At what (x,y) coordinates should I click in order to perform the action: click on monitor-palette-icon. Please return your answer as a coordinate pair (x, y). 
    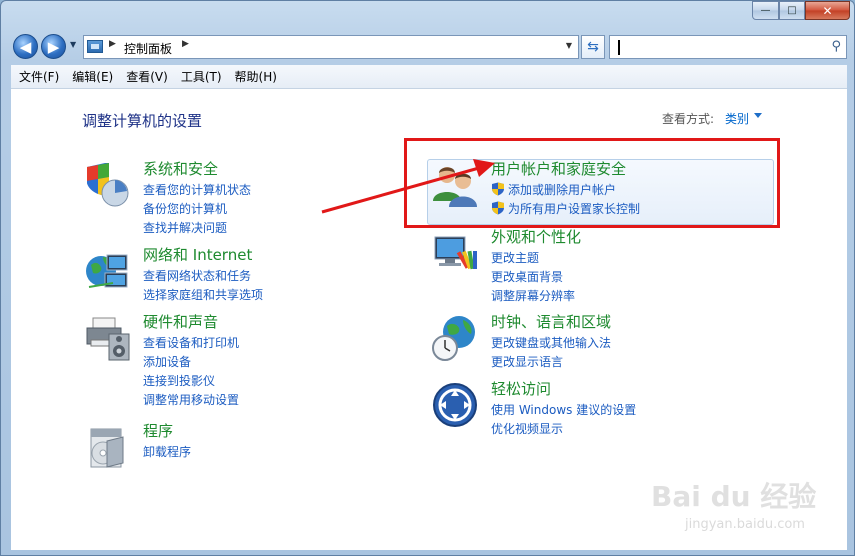
    Looking at the image, I should click on (455, 253).